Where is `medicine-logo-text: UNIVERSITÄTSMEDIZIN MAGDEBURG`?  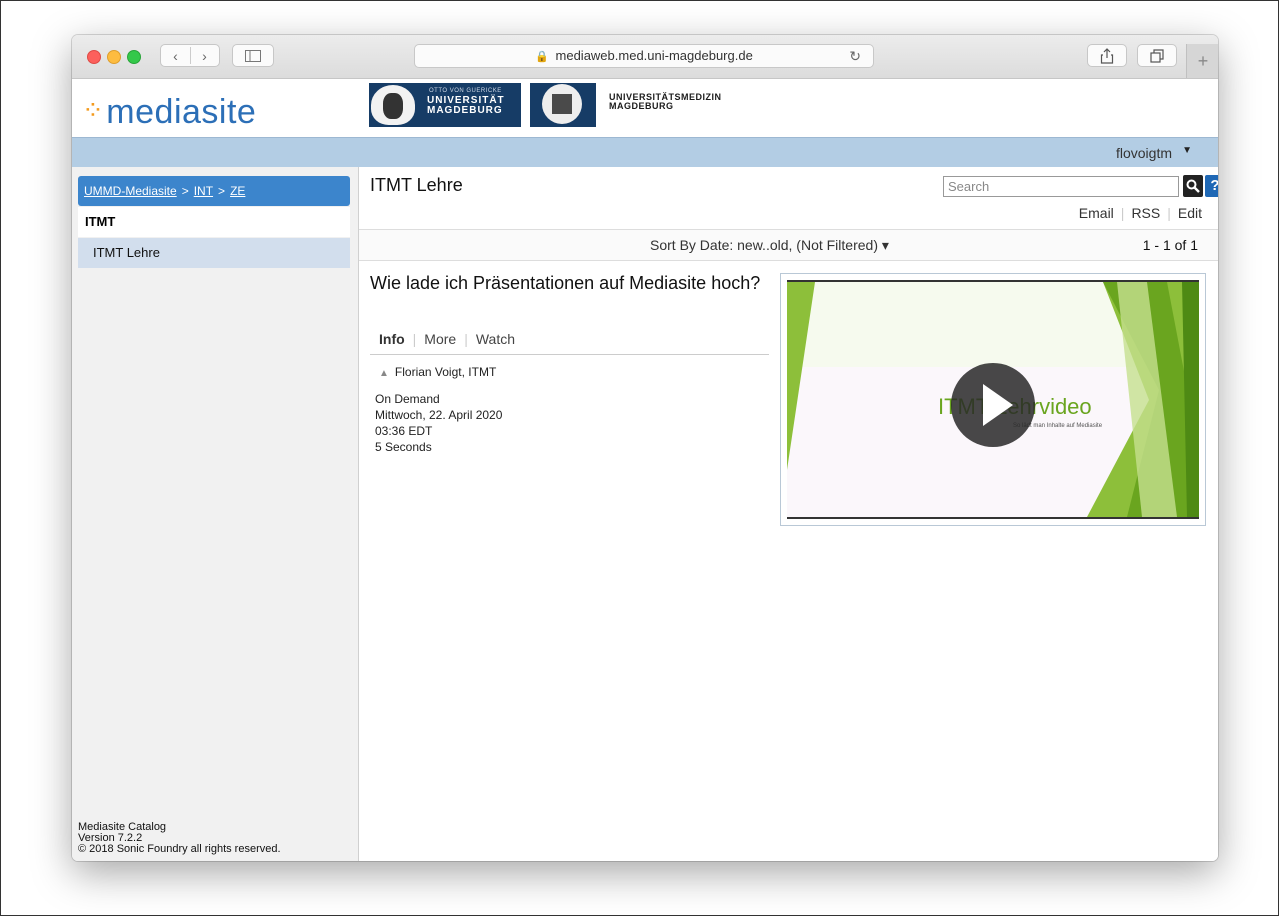 medicine-logo-text: UNIVERSITÄTSMEDIZIN MAGDEBURG is located at coordinates (665, 101).